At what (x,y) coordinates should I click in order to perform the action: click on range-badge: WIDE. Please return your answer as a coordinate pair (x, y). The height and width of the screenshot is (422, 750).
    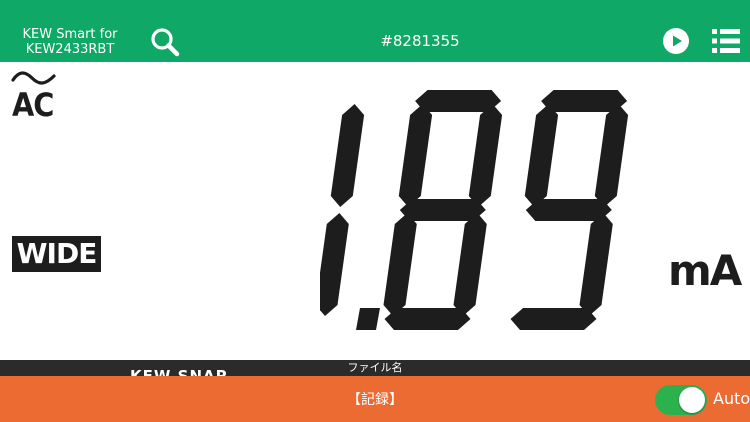
    Looking at the image, I should click on (56, 254).